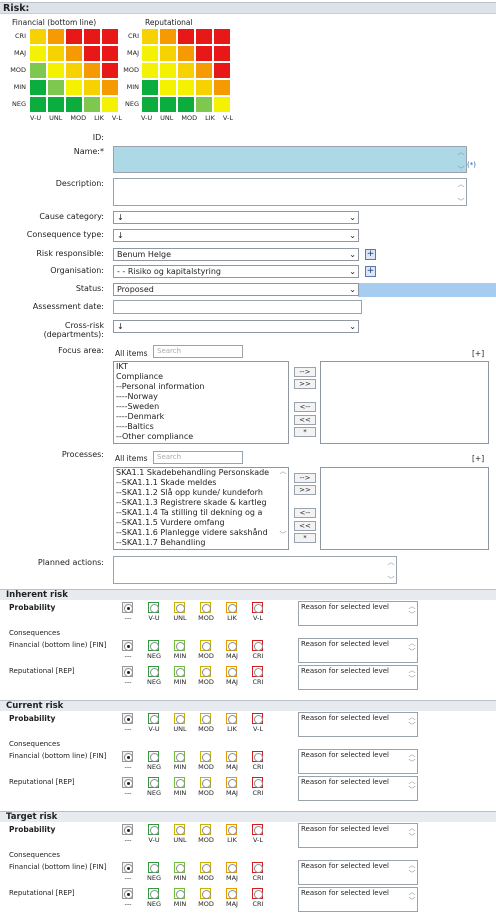 This screenshot has height=915, width=496. Describe the element at coordinates (412, 650) in the screenshot. I see `inherent-risk-financial-reason-scrollbar: ︿ ﹀` at that location.